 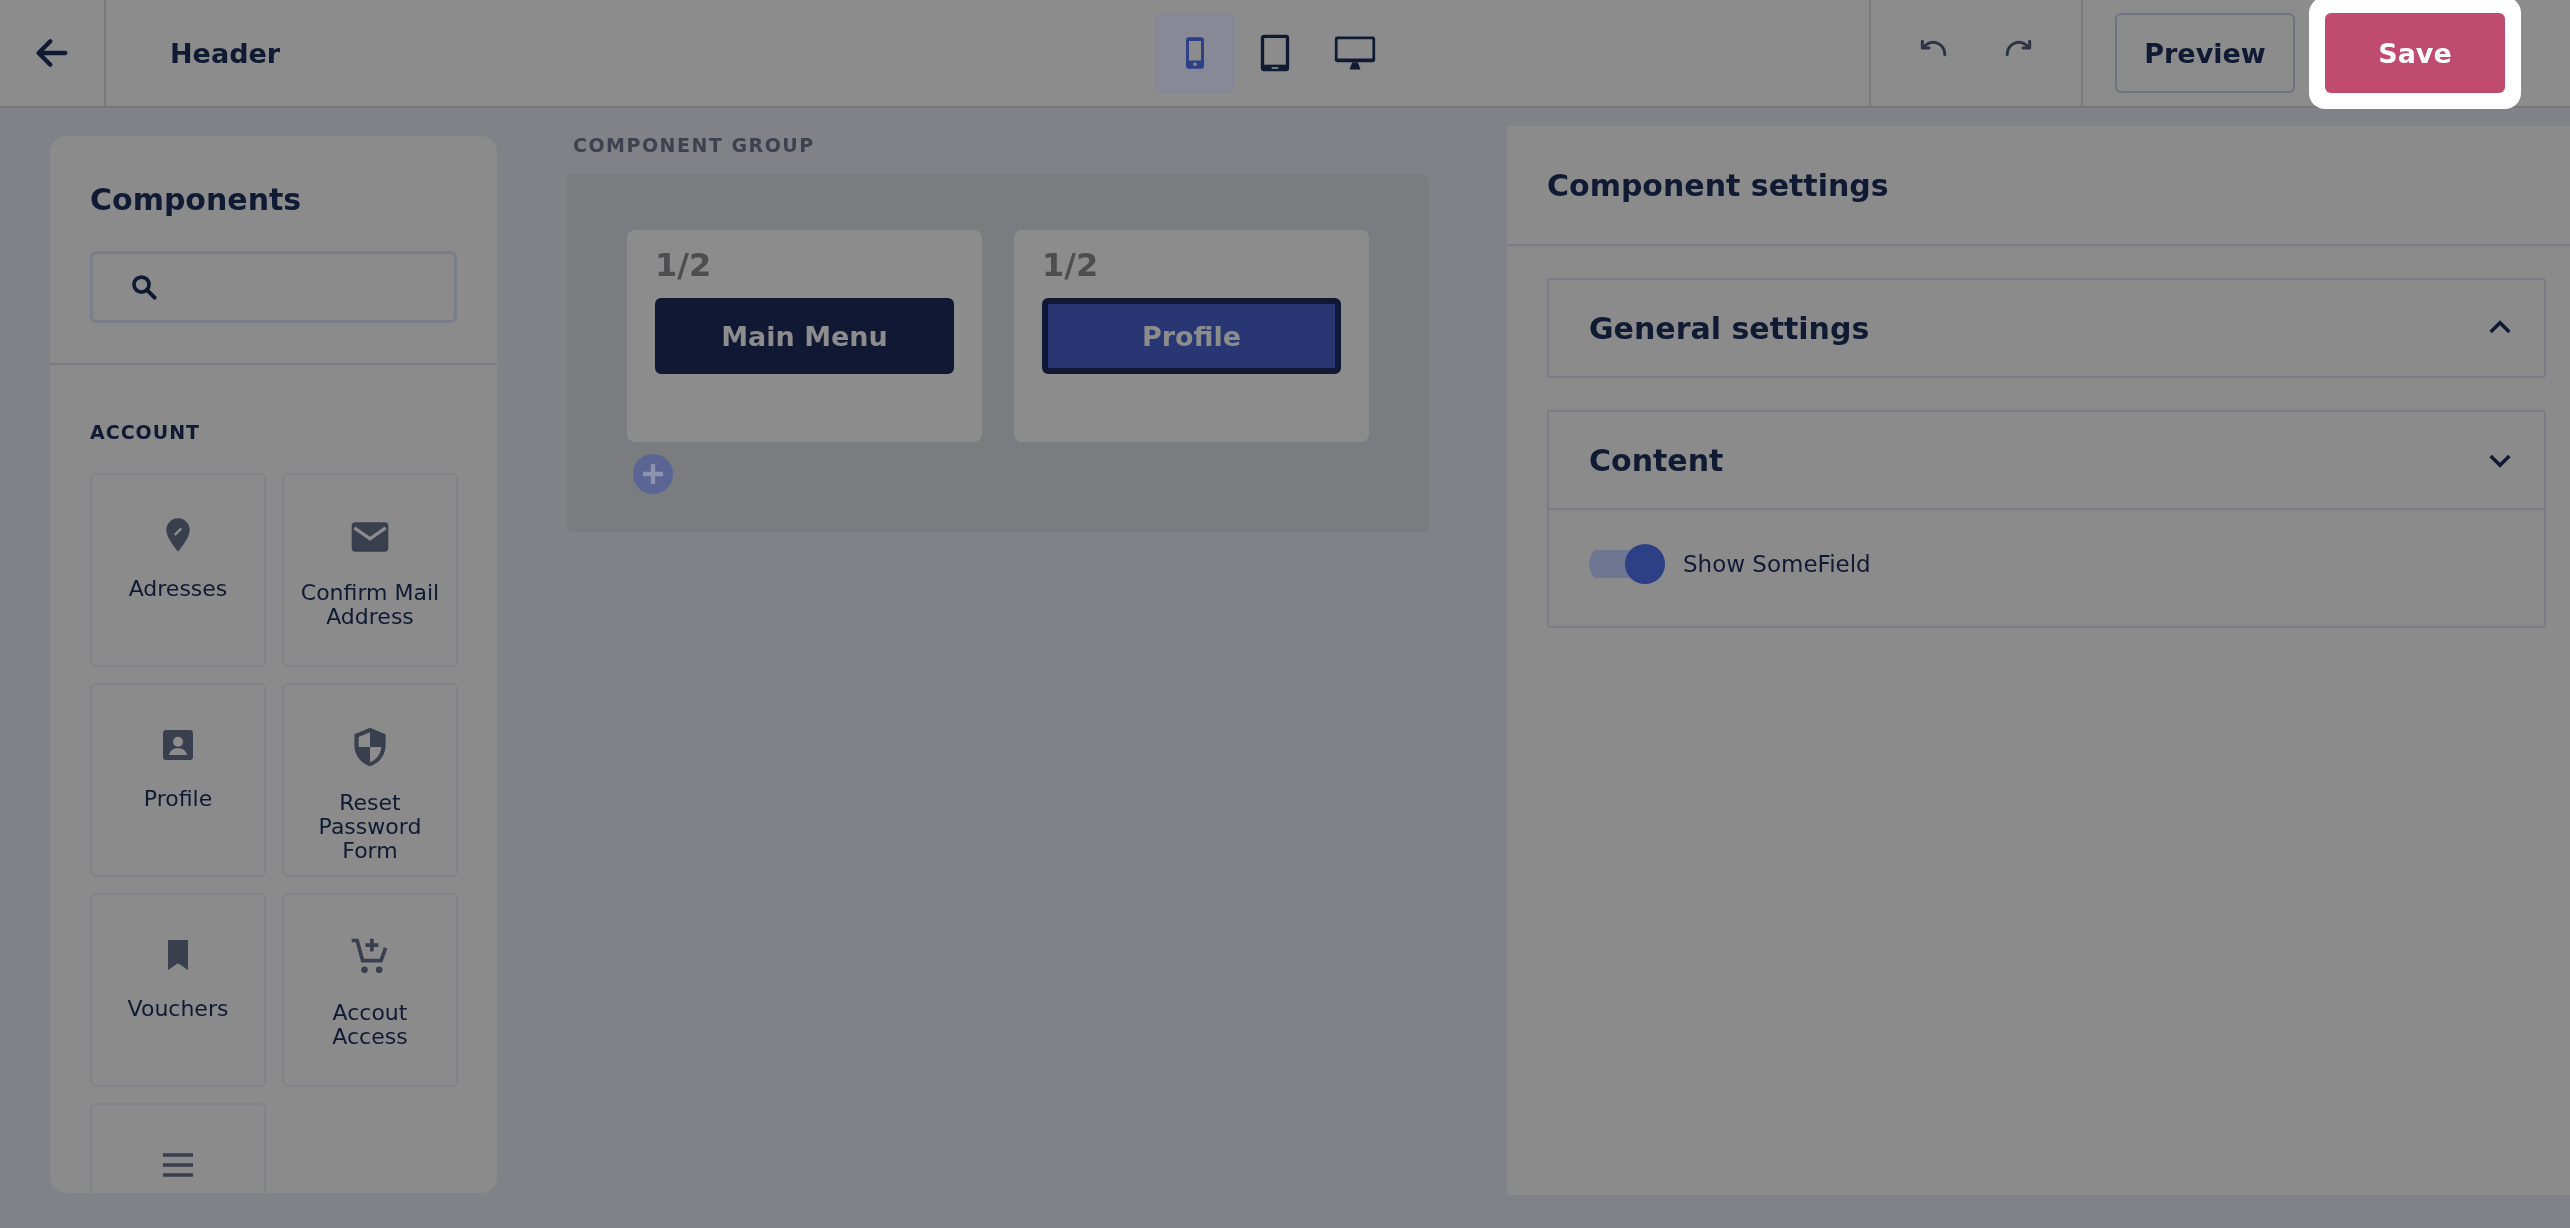 What do you see at coordinates (144, 287) in the screenshot?
I see `search-icon` at bounding box center [144, 287].